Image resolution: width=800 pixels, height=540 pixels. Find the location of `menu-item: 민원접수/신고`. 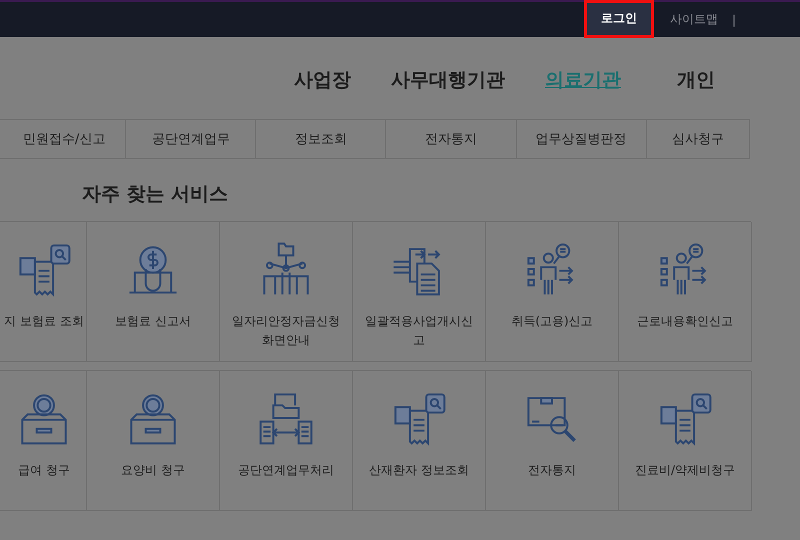

menu-item: 민원접수/신고 is located at coordinates (63, 139).